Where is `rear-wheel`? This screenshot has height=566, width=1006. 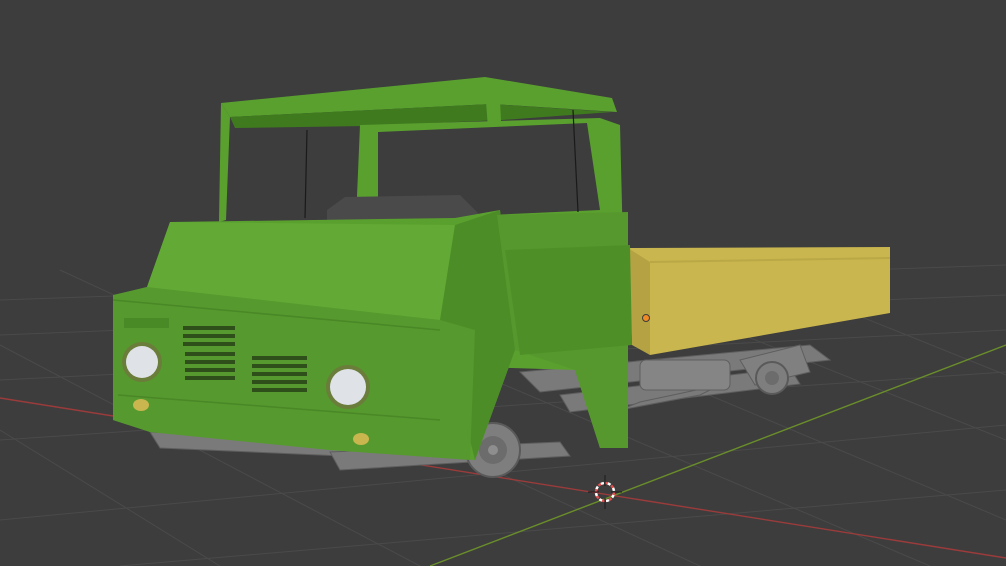
rear-wheel is located at coordinates (772, 378).